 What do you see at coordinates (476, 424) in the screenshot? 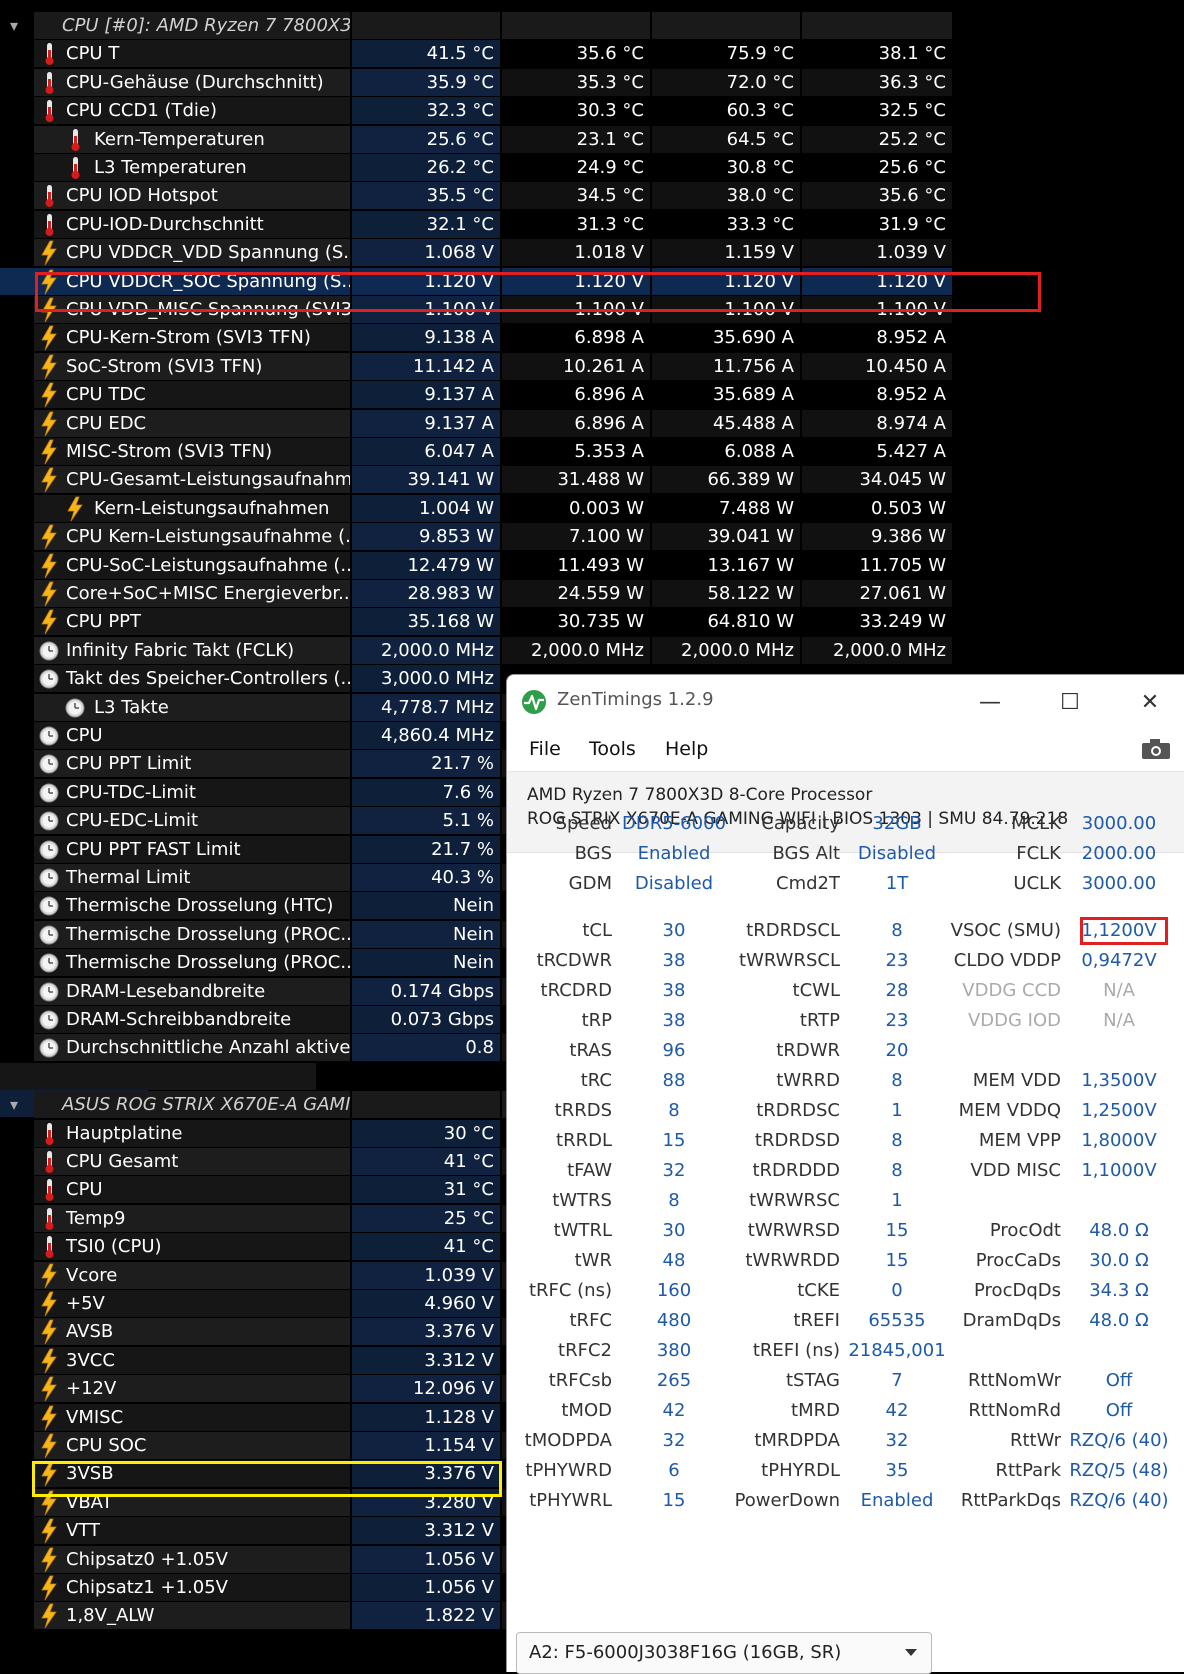
I see `sensor-row: CPU EDC 9.137 A 6.896 A 45.488 A 8.974 A` at bounding box center [476, 424].